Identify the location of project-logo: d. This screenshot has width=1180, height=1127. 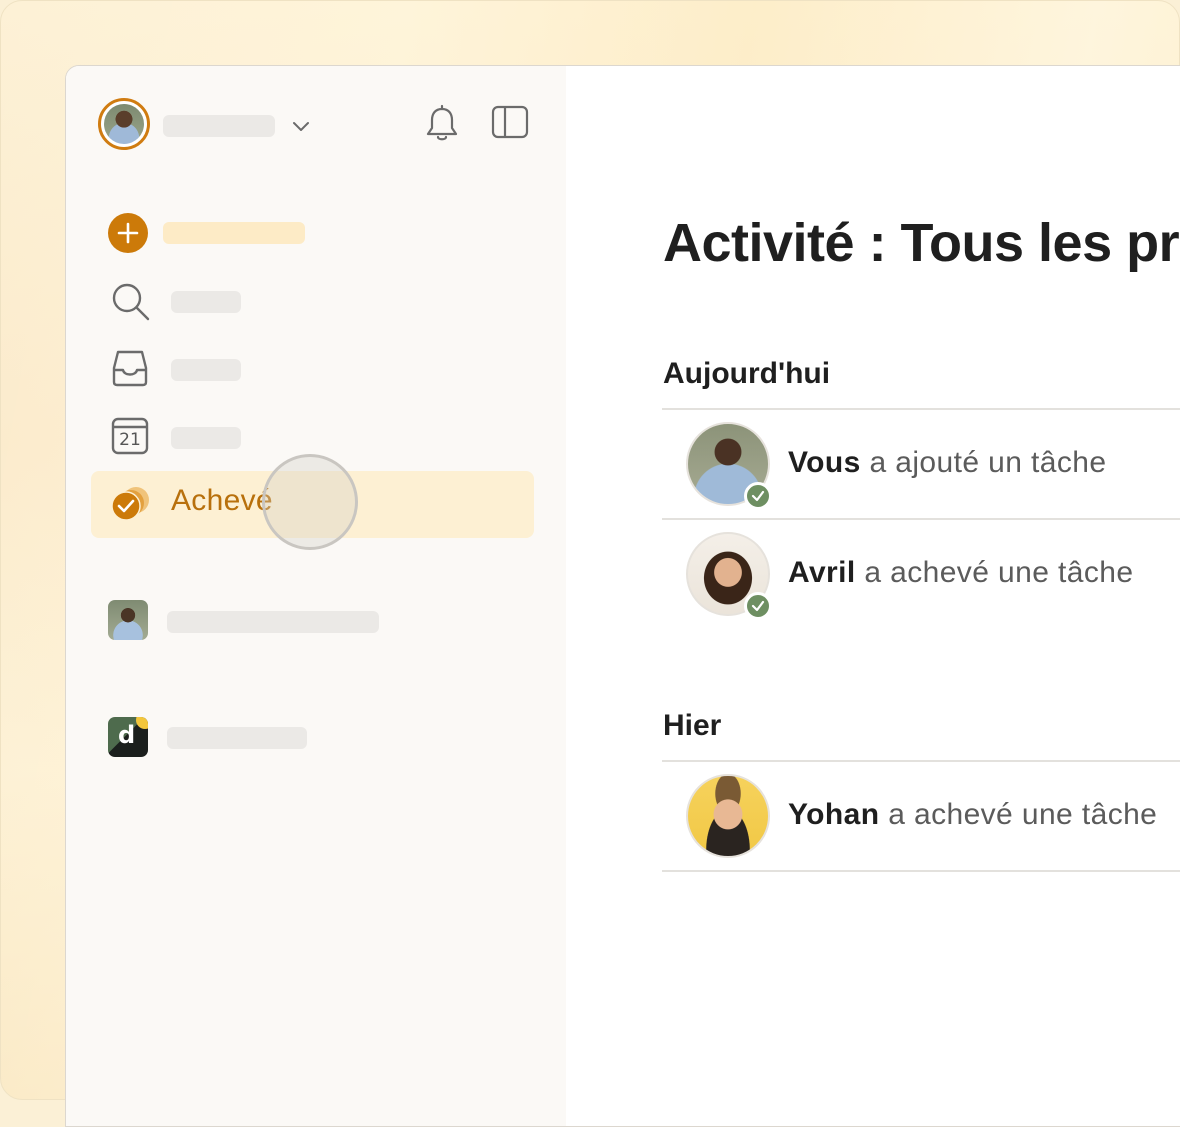
(128, 737).